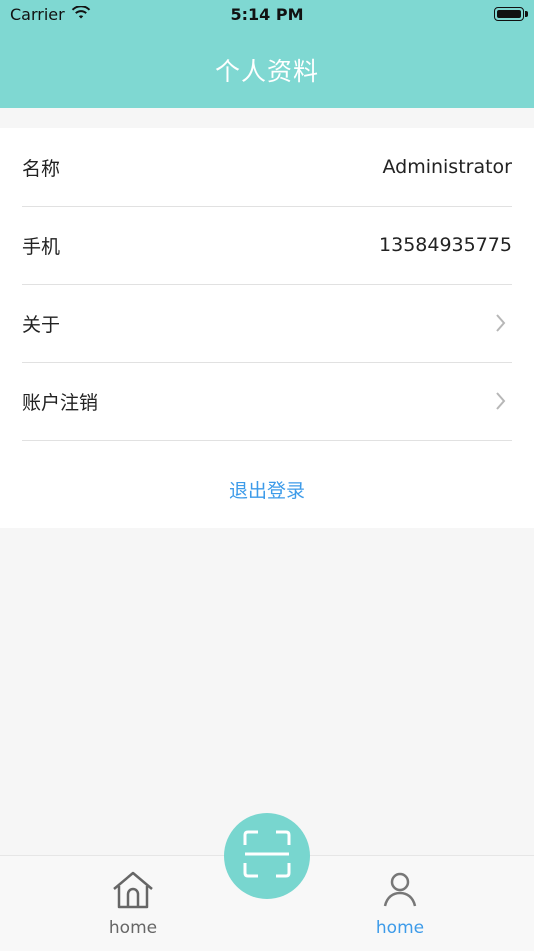 This screenshot has height=951, width=534. Describe the element at coordinates (447, 167) in the screenshot. I see `row-value: Administrator` at that location.